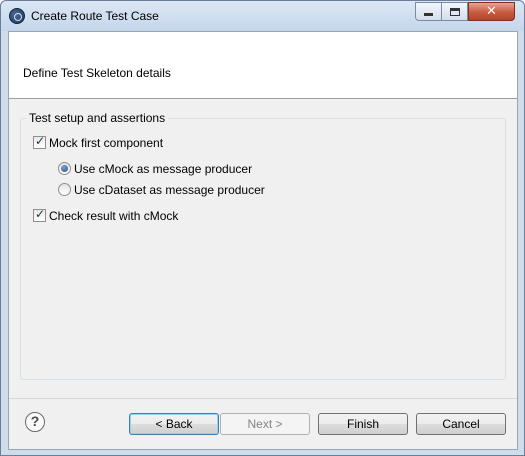 Image resolution: width=525 pixels, height=456 pixels. What do you see at coordinates (97, 118) in the screenshot?
I see `group-label: Test setup and assertions` at bounding box center [97, 118].